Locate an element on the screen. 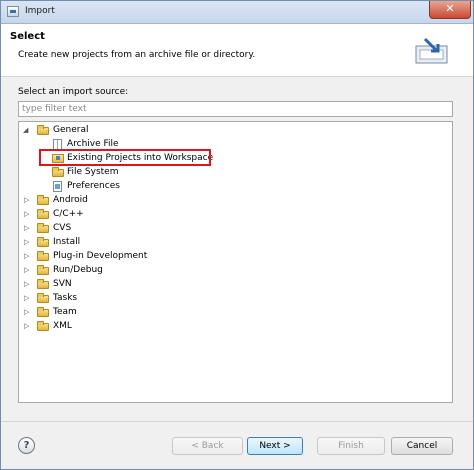  expanded-arrow-icon: ◢ is located at coordinates (27, 130).